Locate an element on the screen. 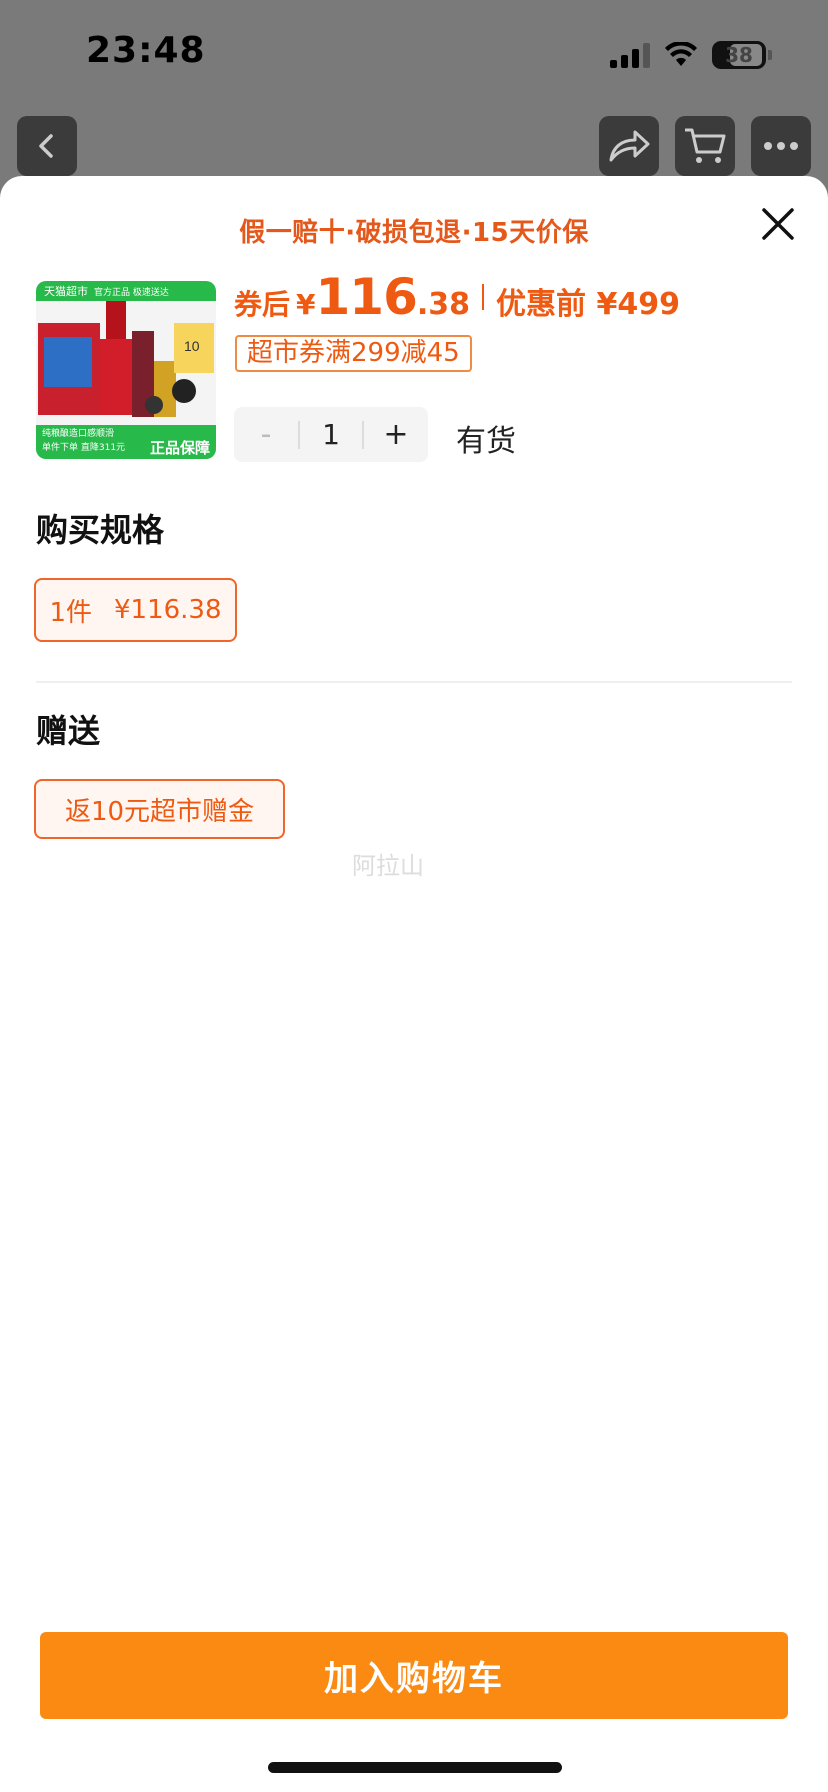  spec-option-price: ¥116.38 is located at coordinates (168, 610).